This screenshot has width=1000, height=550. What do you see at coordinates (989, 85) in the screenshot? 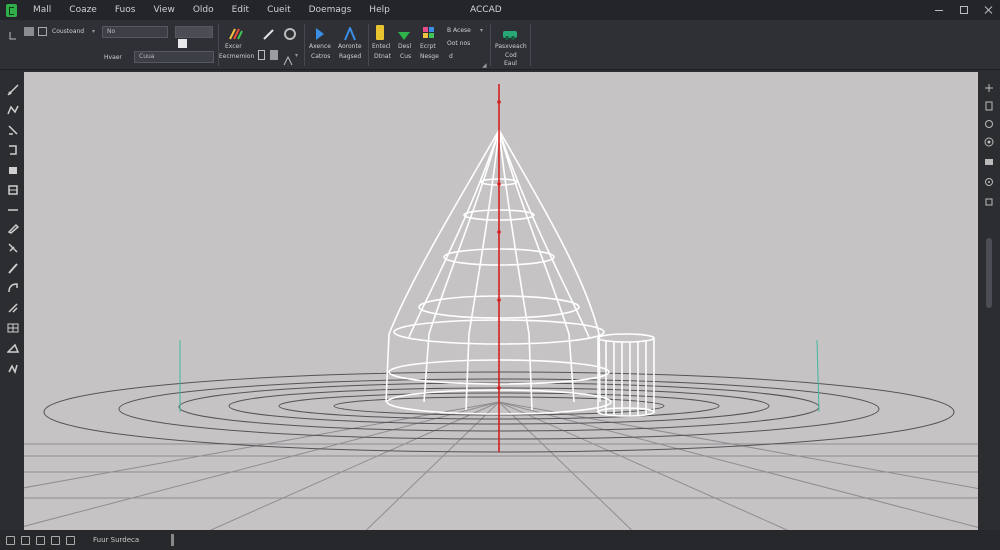
I see `view-icon` at bounding box center [989, 85].